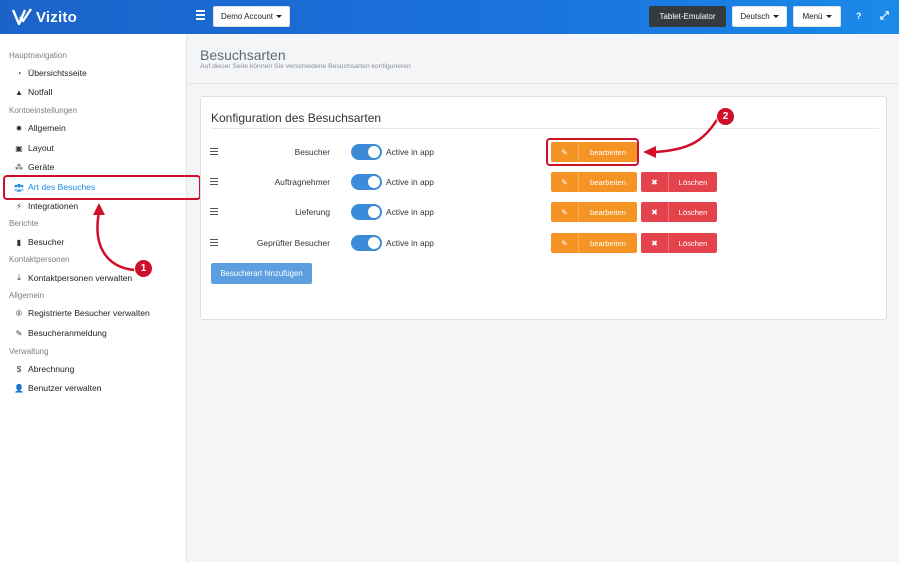  Describe the element at coordinates (19, 167) in the screenshot. I see `sitemap-icon: ⁂` at that location.